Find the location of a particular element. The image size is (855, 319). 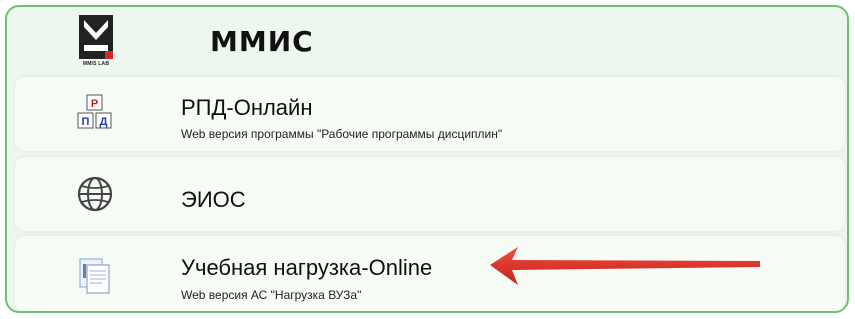

rpd-letter-p: П is located at coordinates (86, 122).